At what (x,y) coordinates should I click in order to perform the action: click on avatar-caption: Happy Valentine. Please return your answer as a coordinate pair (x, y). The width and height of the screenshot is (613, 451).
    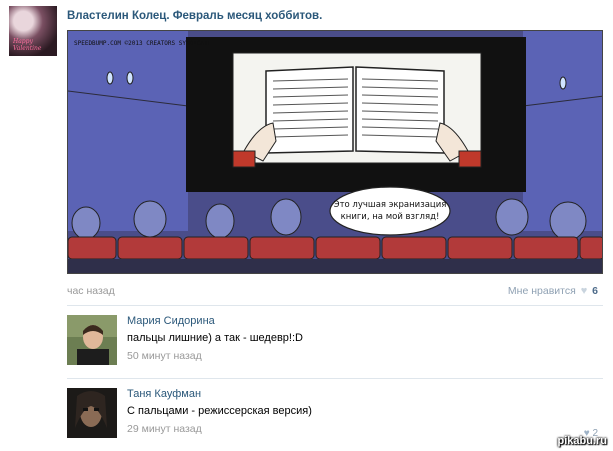
    Looking at the image, I should click on (27, 45).